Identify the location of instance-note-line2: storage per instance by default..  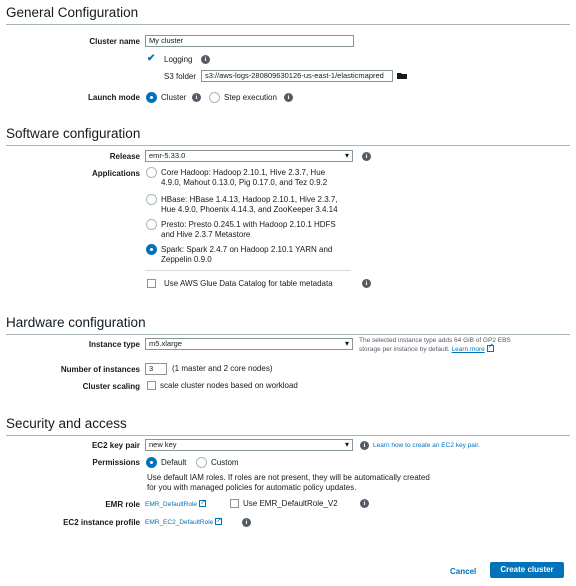
(404, 349).